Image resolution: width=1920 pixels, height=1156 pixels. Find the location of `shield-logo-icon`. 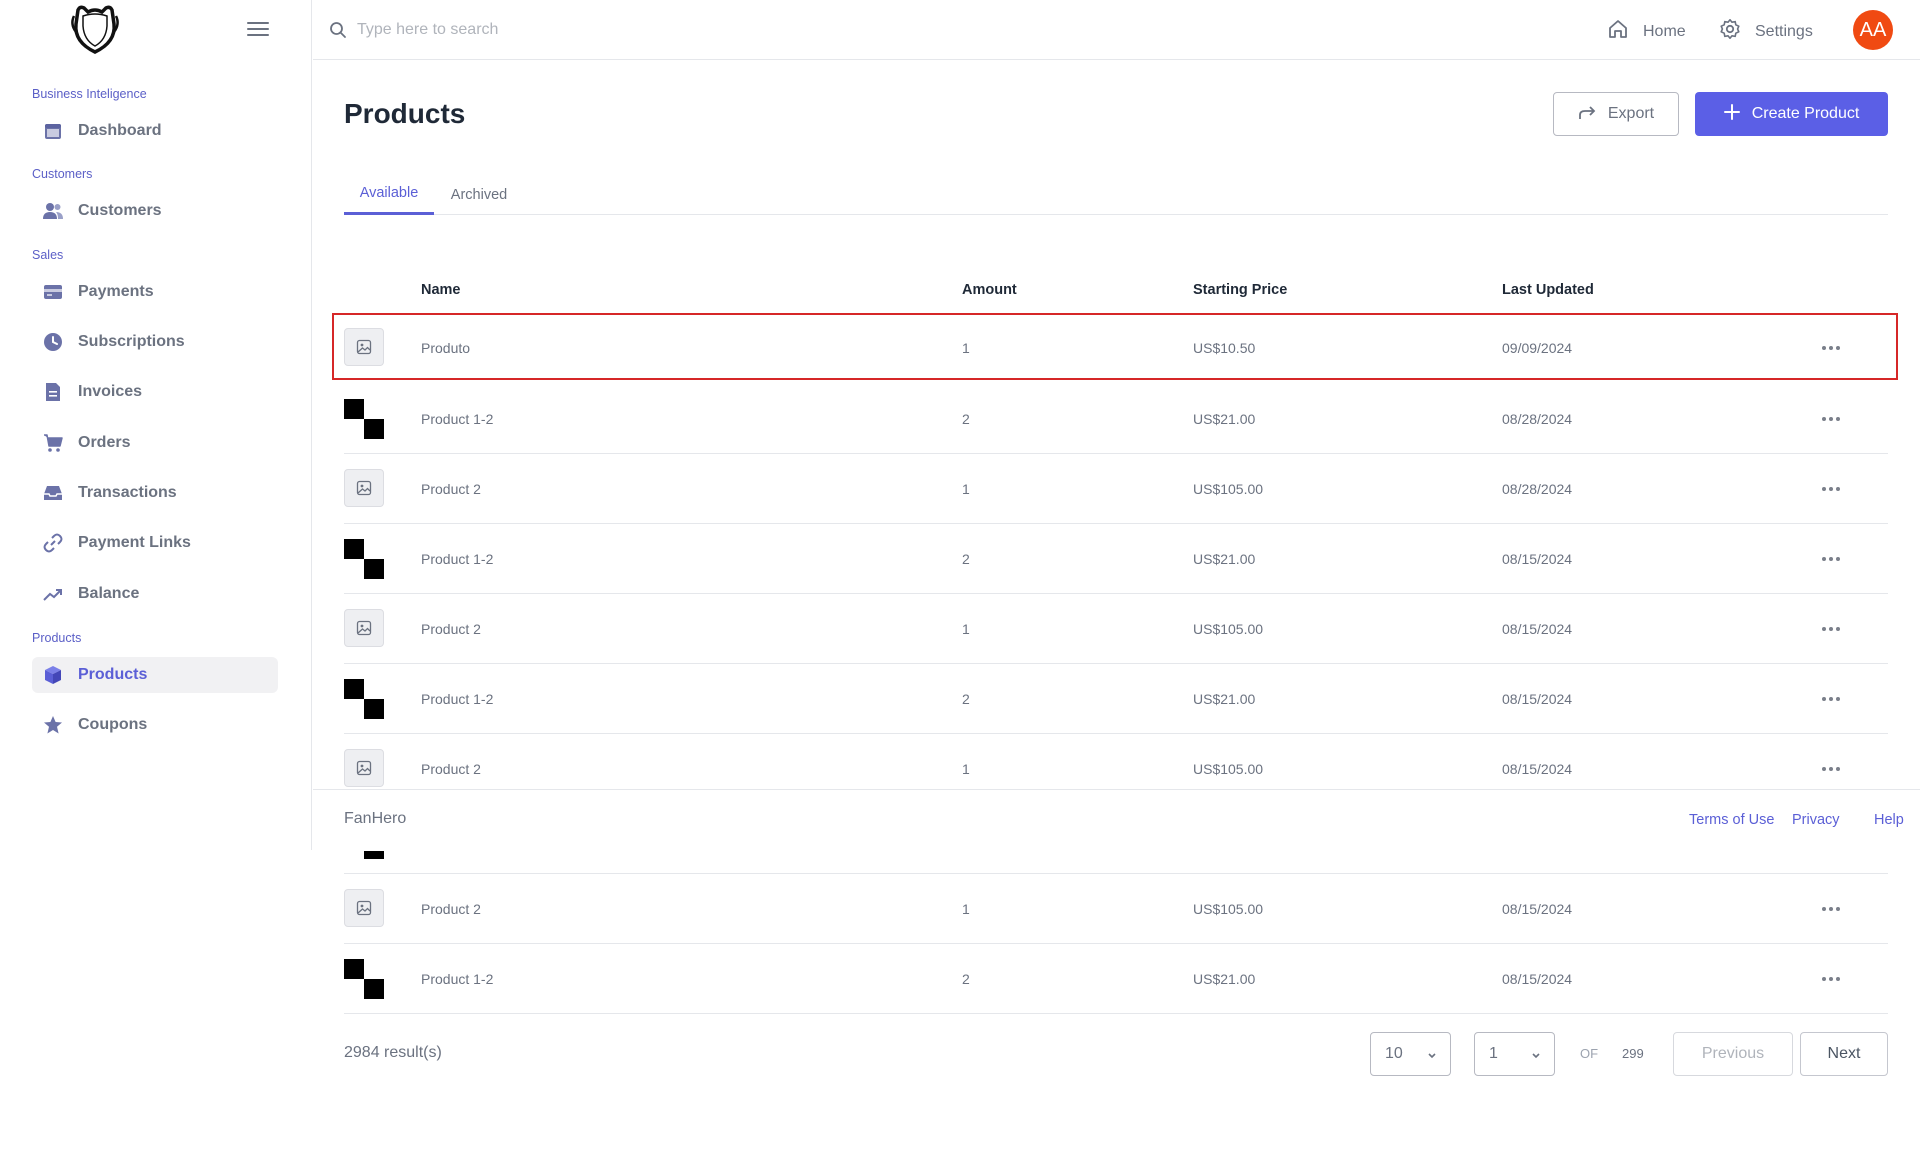

shield-logo-icon is located at coordinates (95, 29).